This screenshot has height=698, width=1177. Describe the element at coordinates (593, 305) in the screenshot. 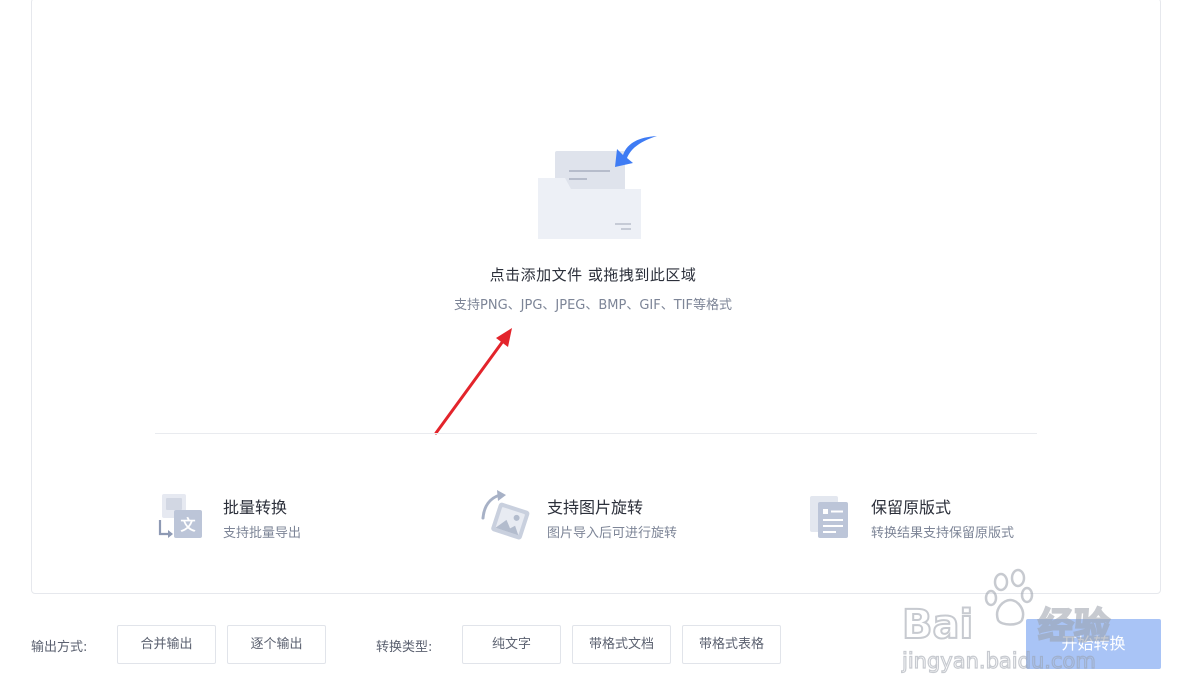

I see `supported-formats-text: 支持PNG、JPG、JPEG、BMP、GIF、TIF等格式` at that location.